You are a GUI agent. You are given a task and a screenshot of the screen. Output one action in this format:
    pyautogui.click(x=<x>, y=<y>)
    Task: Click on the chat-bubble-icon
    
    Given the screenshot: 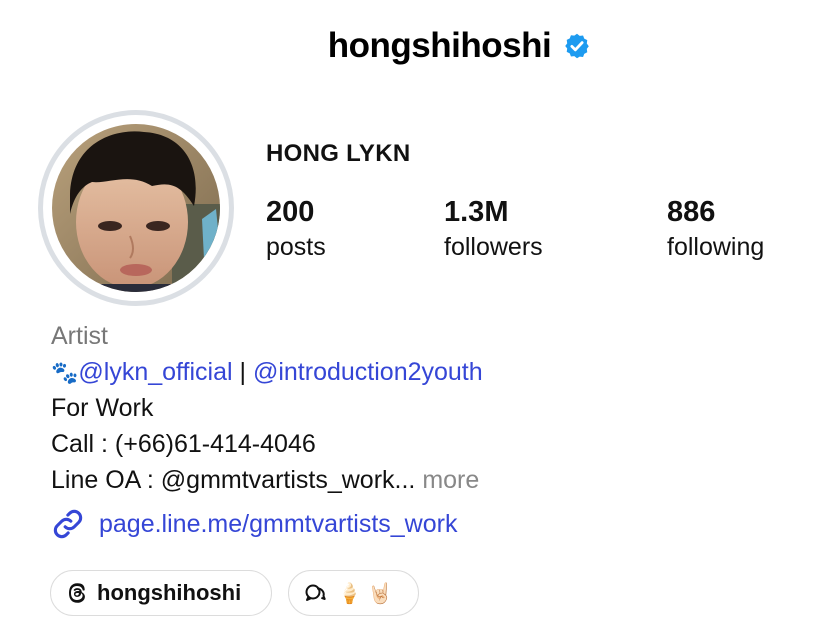 What is the action you would take?
    pyautogui.click(x=315, y=592)
    